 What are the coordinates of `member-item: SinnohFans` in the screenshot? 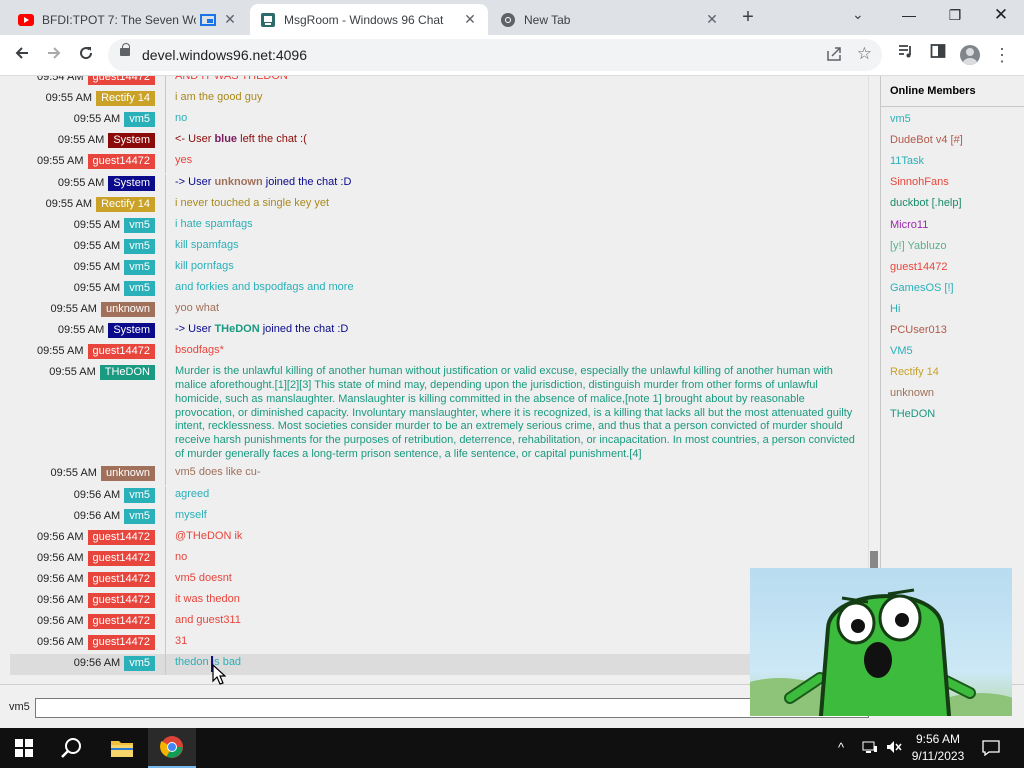 It's located at (919, 182).